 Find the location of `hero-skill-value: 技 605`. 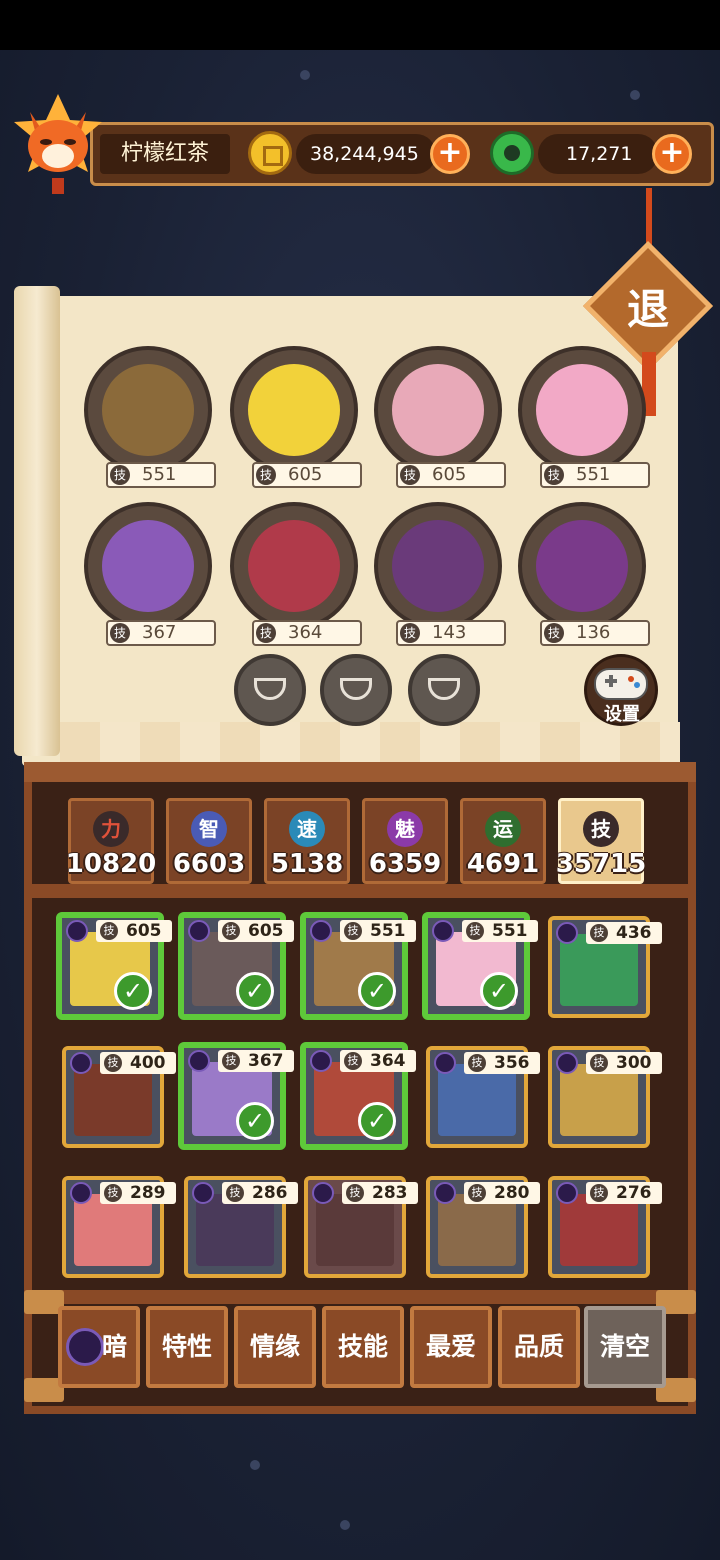

hero-skill-value: 技 605 is located at coordinates (451, 475).